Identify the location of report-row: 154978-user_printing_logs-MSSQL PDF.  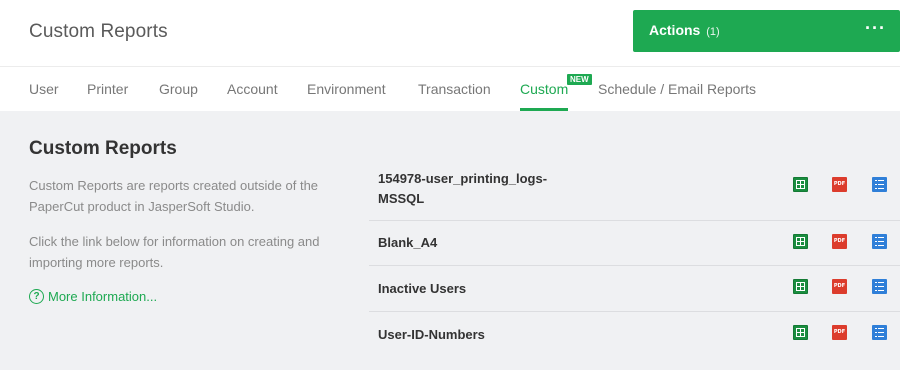
(634, 192).